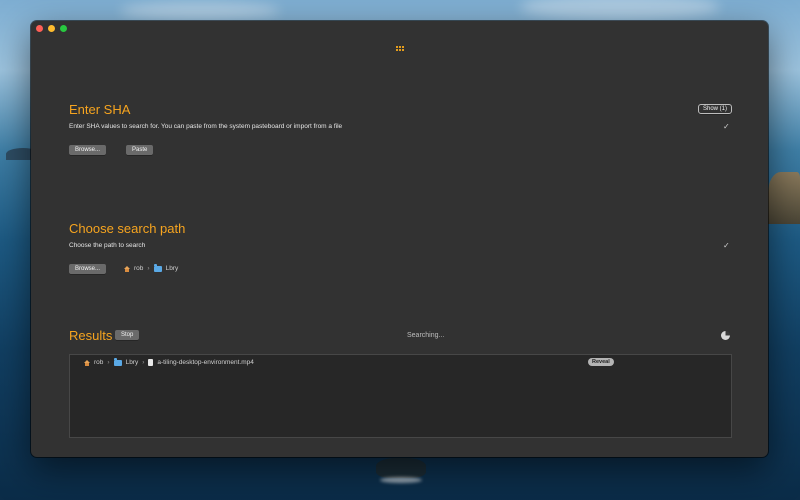 The image size is (800, 500). What do you see at coordinates (107, 245) in the screenshot?
I see `path-description: Choose the path to search` at bounding box center [107, 245].